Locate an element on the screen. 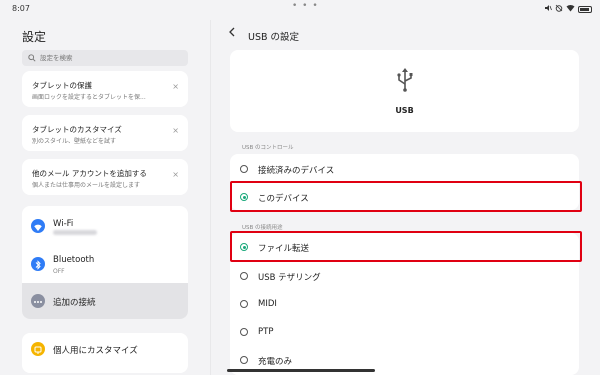 The height and width of the screenshot is (375, 600). sidebar-item-more-connections: 追加の接続 is located at coordinates (105, 301).